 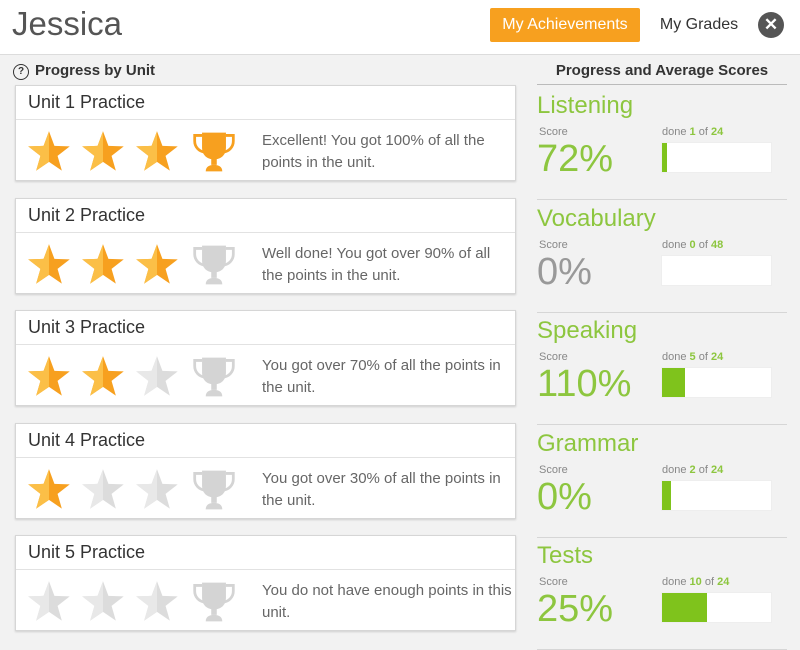 I want to click on unit-title: Unit 3 Practice, so click(x=265, y=328).